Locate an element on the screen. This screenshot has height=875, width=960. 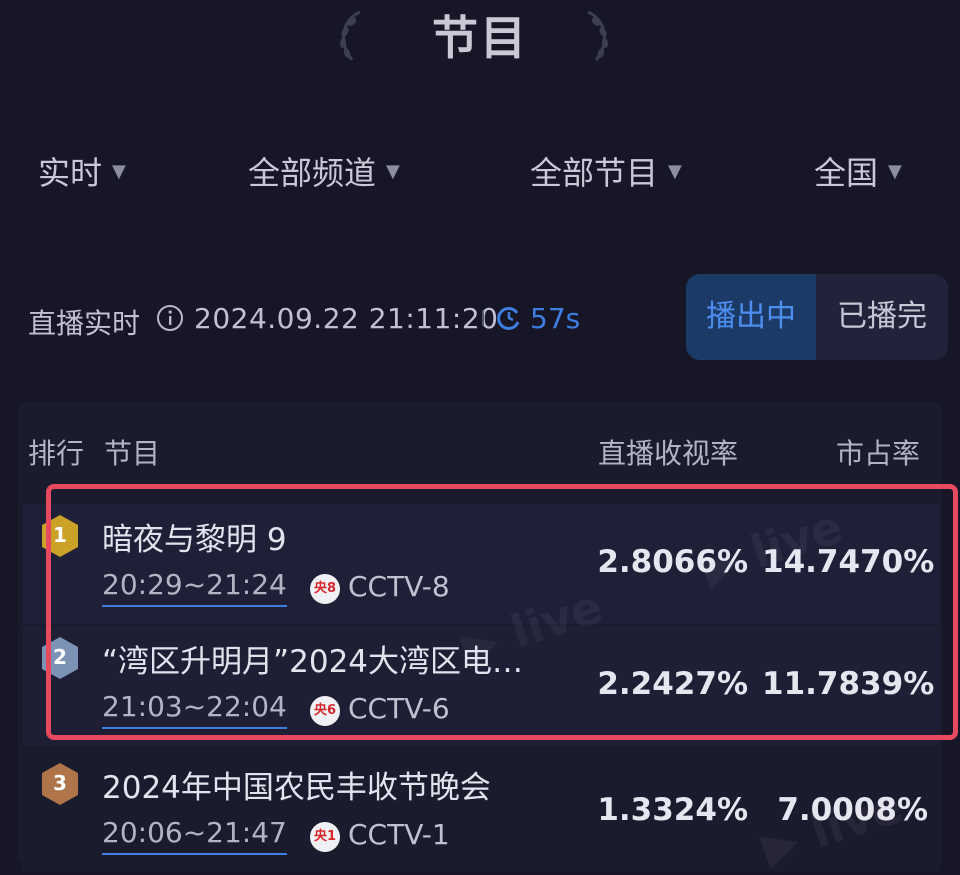
live-label: 直播实时 is located at coordinates (84, 323).